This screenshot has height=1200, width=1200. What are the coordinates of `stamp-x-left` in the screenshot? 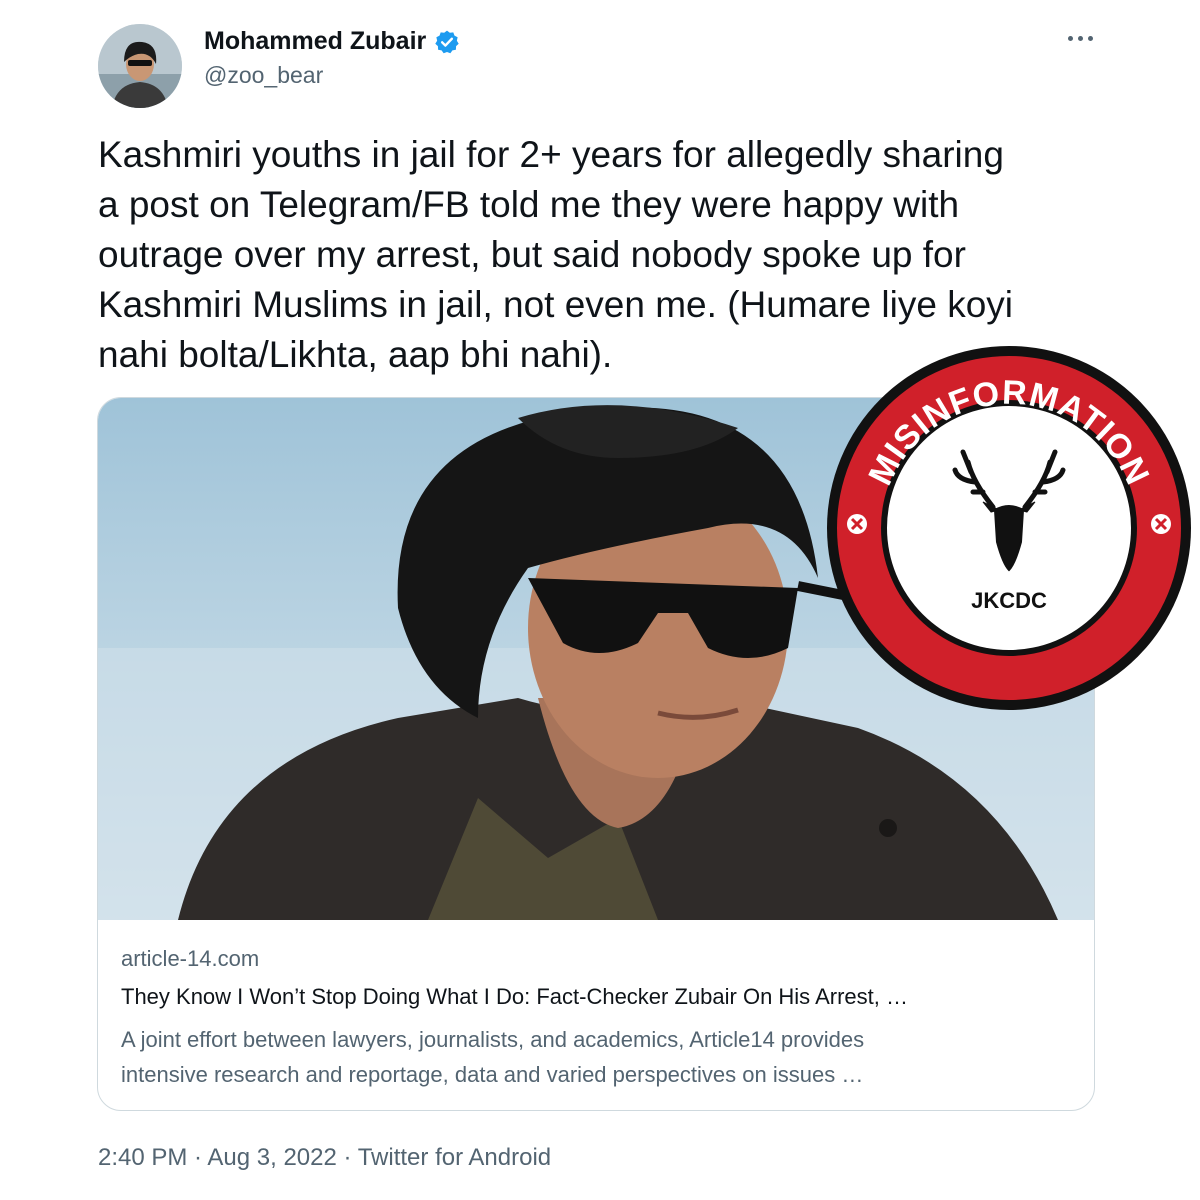 It's located at (857, 524).